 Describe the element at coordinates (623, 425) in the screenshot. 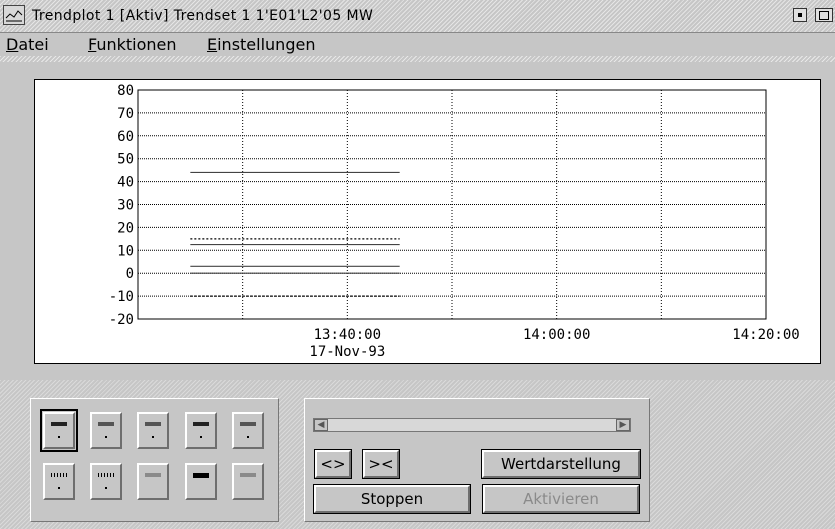

I see `scroll-right-arrow-icon: ▶` at that location.